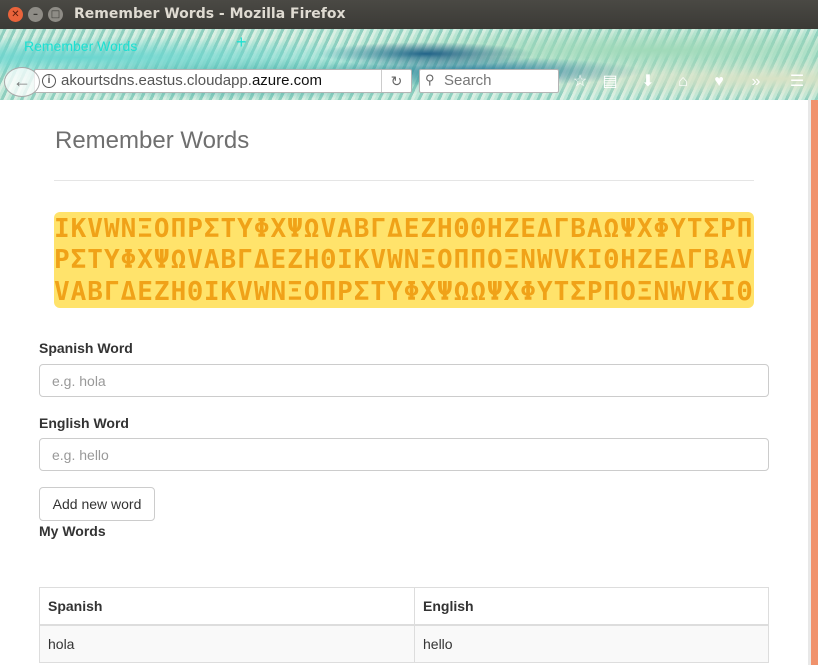 Image resolution: width=818 pixels, height=665 pixels. I want to click on tab-remember-words: Remember Words, so click(123, 47).